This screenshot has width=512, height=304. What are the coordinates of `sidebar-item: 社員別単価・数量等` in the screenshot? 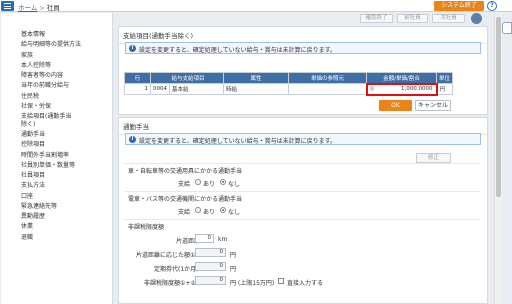 It's located at (56, 166).